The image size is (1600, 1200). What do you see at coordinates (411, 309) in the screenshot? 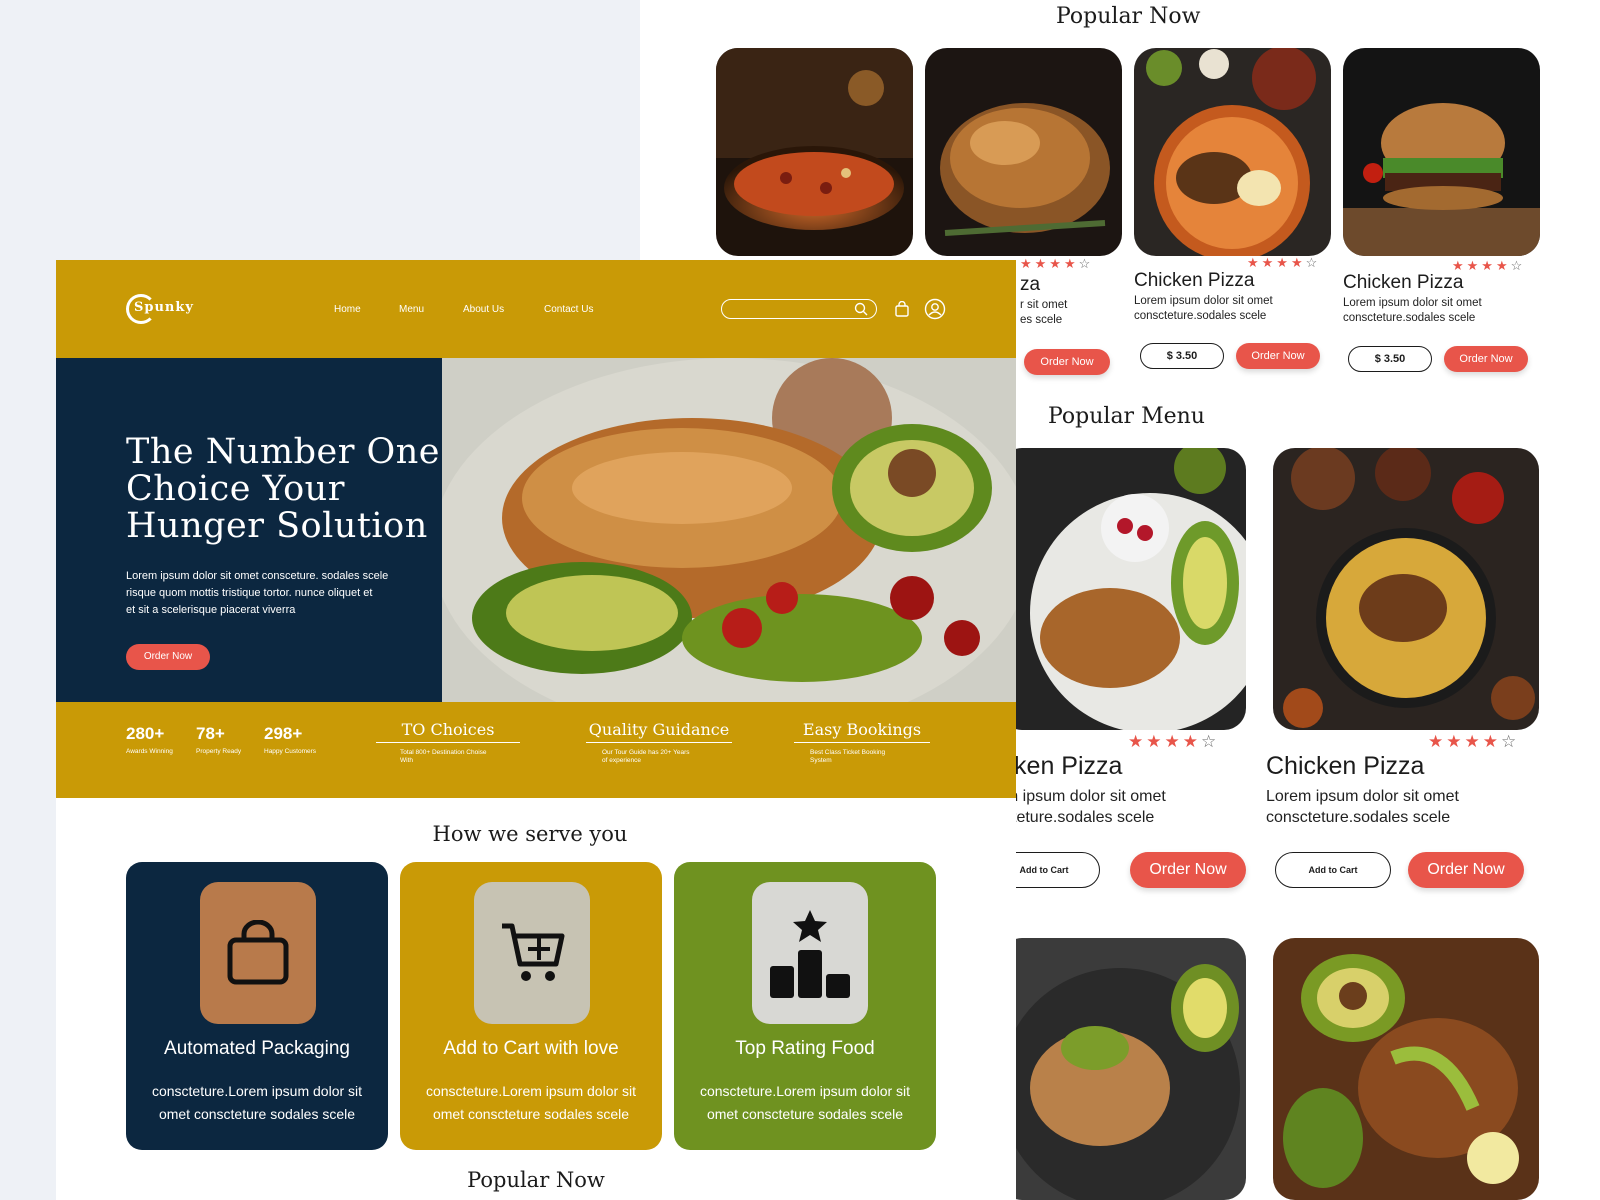
I see `nav-menu: Menu` at bounding box center [411, 309].